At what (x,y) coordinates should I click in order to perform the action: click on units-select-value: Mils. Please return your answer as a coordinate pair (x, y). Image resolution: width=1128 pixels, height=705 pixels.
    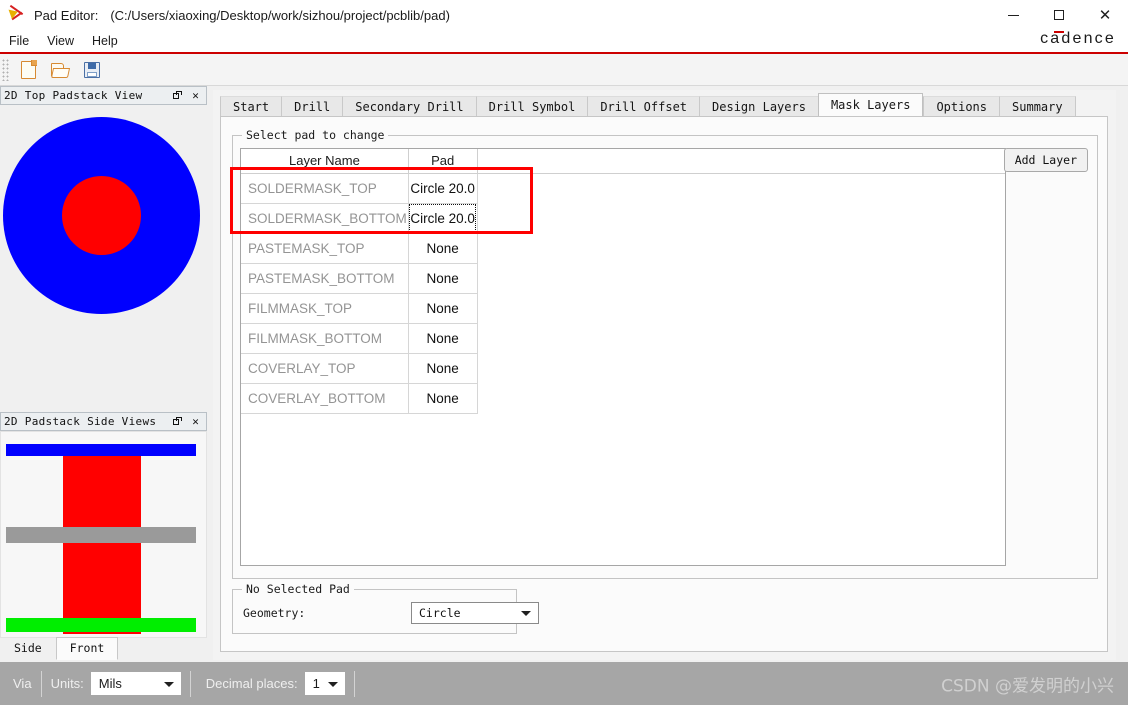
    Looking at the image, I should click on (110, 683).